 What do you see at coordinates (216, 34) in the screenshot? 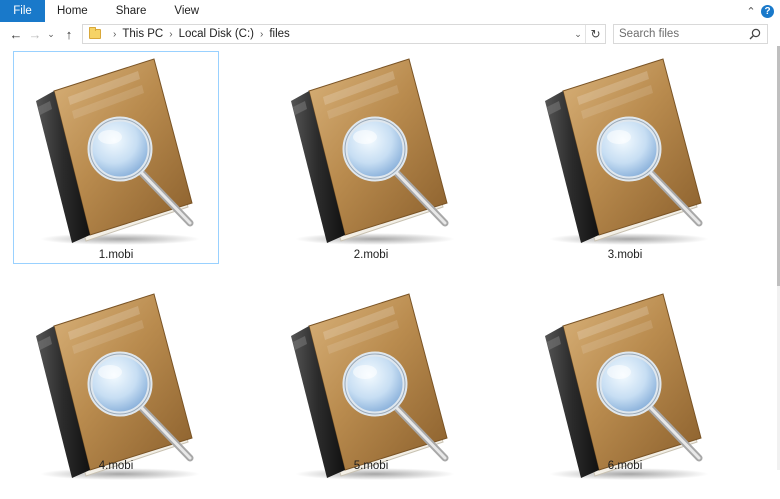
I see `breadcrumb-local-disk: Local Disk (C:)` at bounding box center [216, 34].